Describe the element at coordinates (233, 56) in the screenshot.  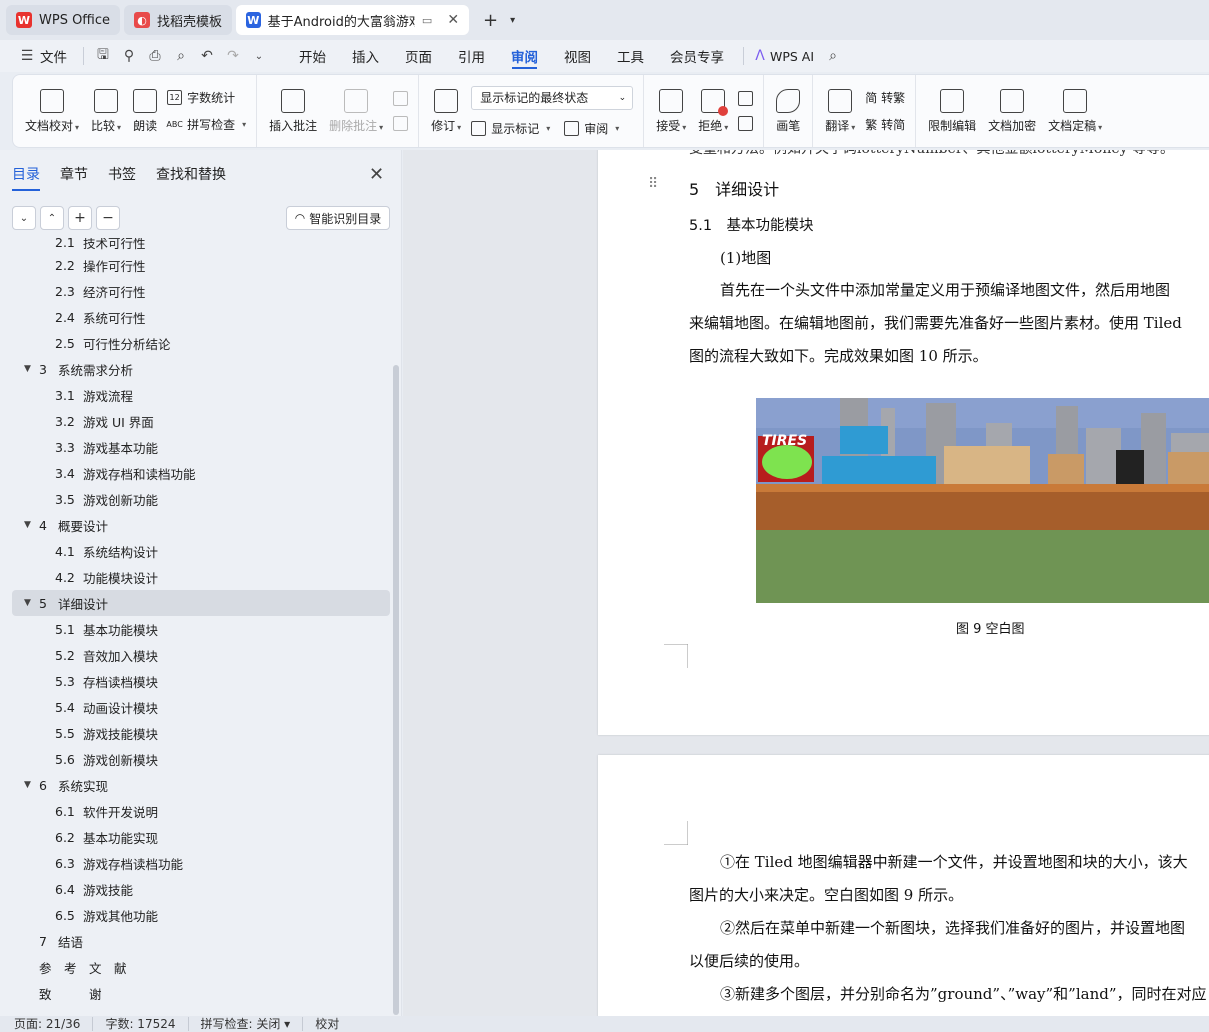
I see `redo-icon: ↷` at that location.